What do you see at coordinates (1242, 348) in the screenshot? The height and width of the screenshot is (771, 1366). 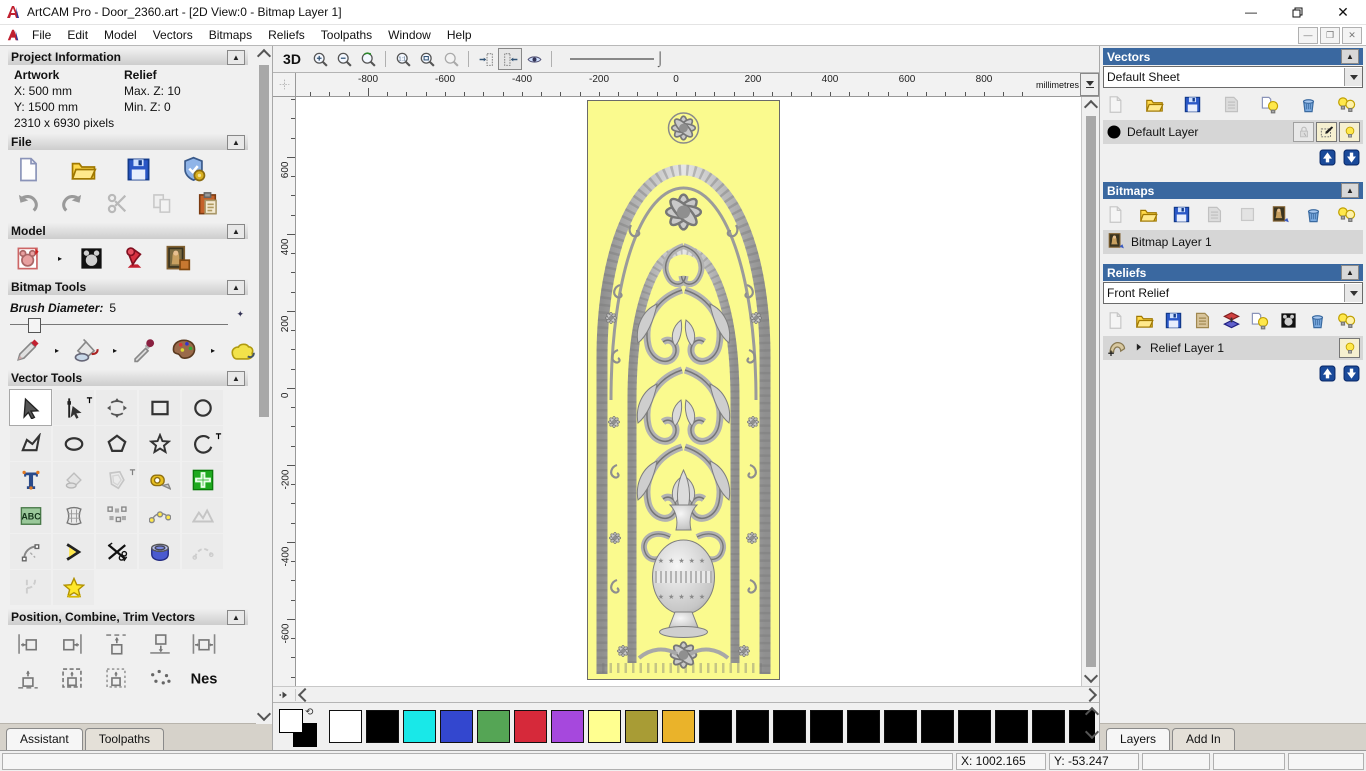 I see `layer-name: Relief Layer 1` at bounding box center [1242, 348].